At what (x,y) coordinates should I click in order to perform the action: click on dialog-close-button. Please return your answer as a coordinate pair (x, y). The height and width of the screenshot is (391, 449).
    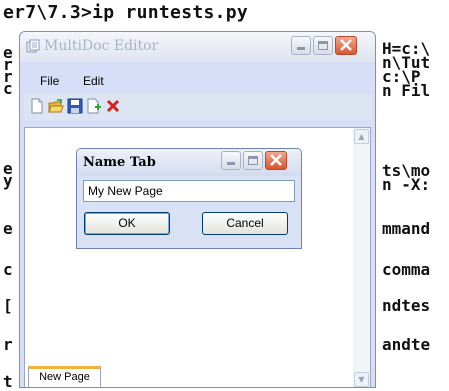
    Looking at the image, I should click on (276, 160).